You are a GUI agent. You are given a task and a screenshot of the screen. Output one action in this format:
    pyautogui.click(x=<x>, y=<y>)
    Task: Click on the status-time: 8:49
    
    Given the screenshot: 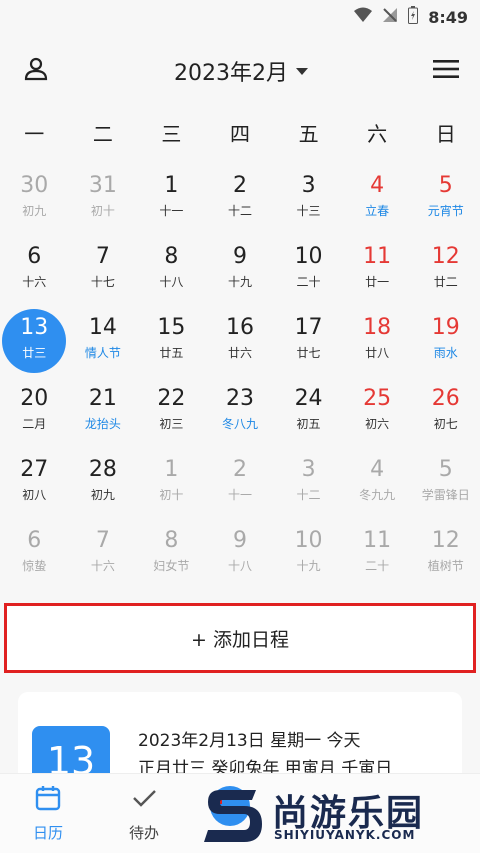 What is the action you would take?
    pyautogui.click(x=448, y=17)
    